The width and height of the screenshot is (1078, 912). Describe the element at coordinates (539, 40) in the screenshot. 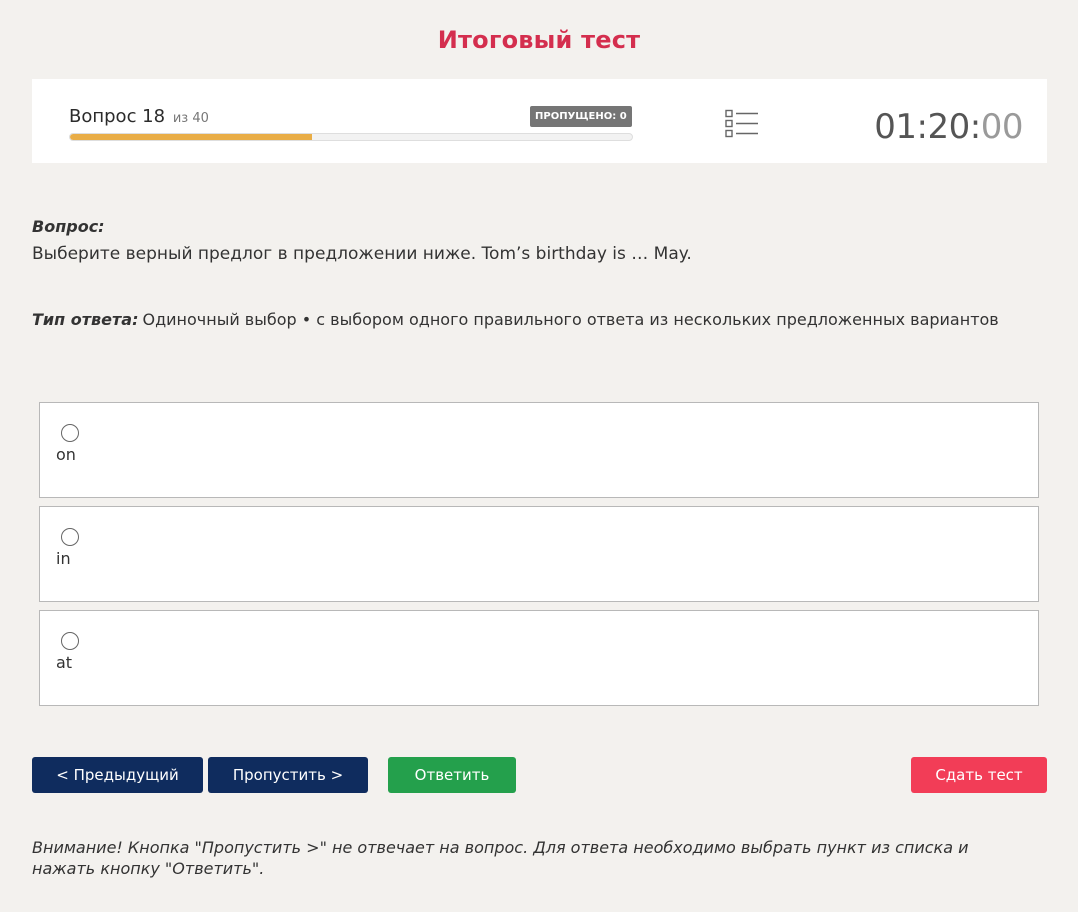

I see `page-title: Итоговый тест` at that location.